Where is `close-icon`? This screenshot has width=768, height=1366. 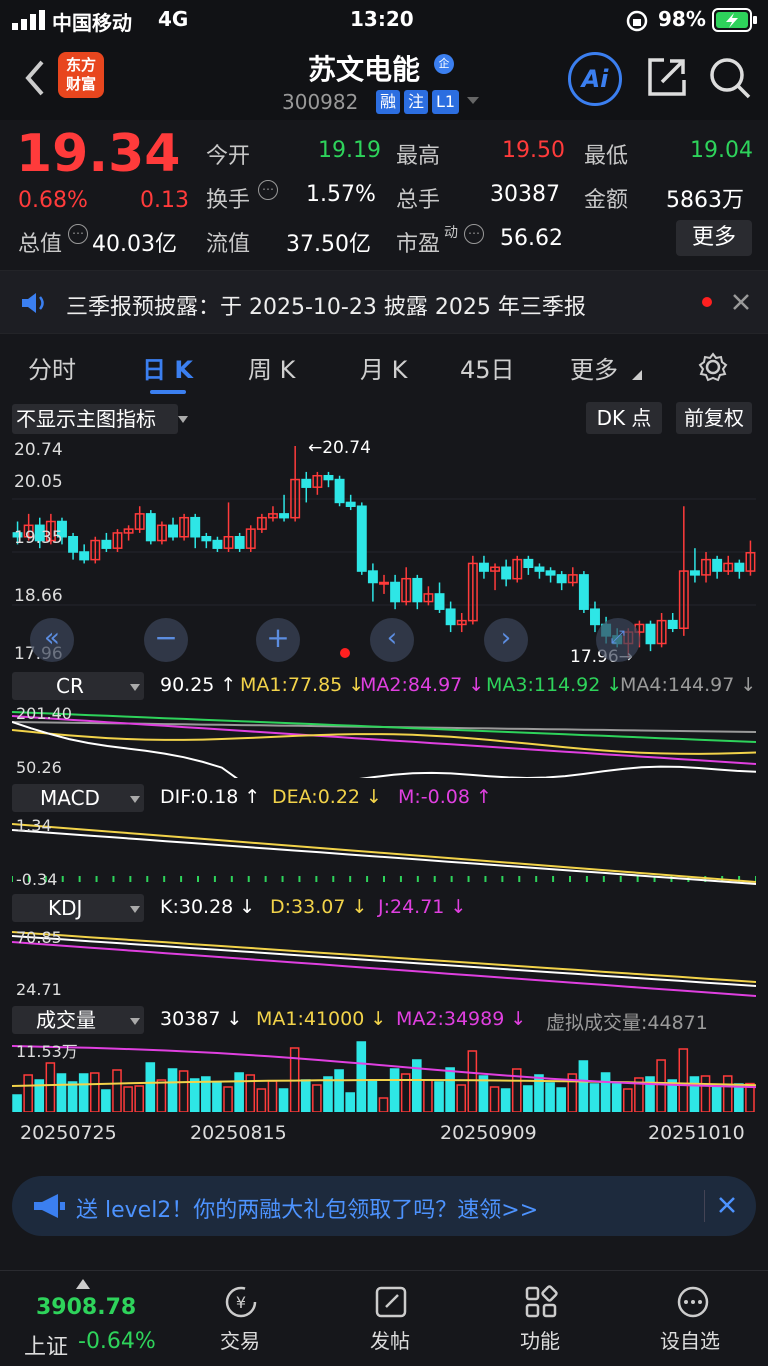
close-icon is located at coordinates (741, 302).